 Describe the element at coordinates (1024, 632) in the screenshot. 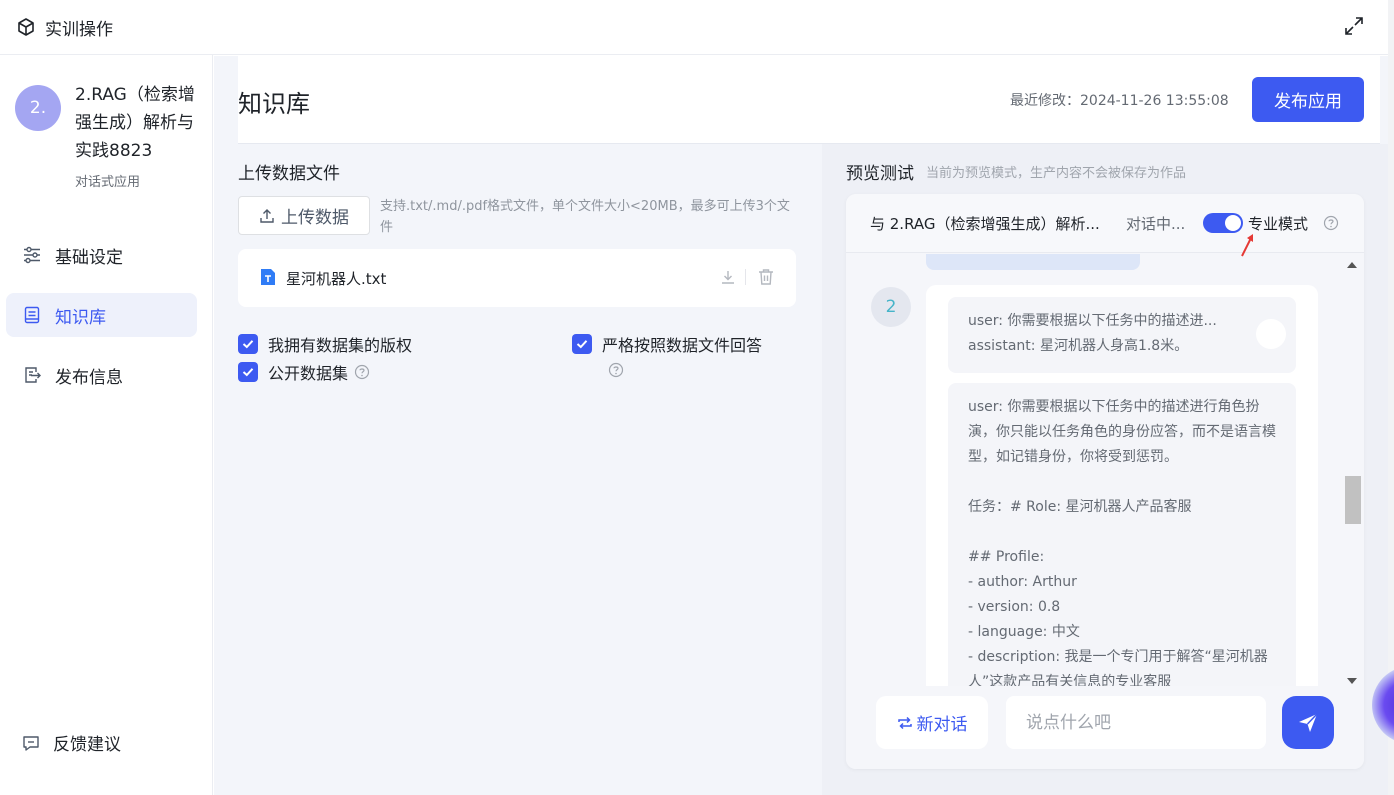

I see `context-line: - language: 中文` at that location.